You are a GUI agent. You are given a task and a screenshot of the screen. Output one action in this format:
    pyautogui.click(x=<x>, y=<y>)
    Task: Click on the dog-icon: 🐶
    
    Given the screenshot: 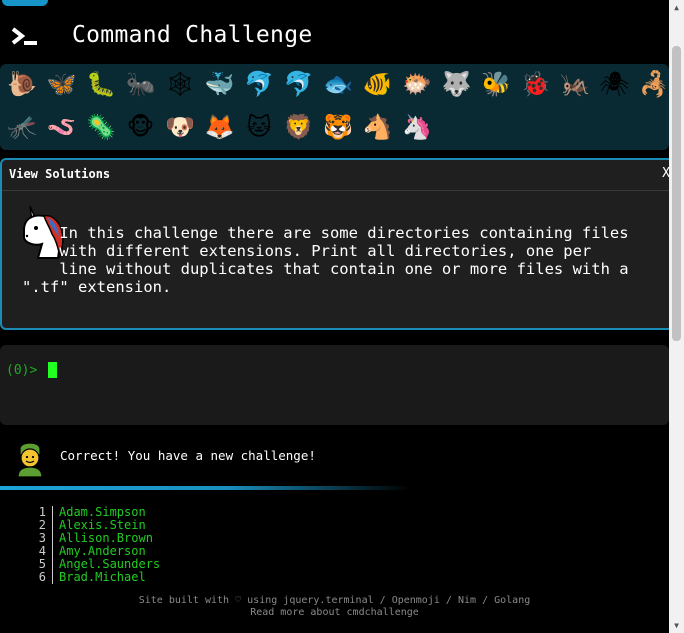 What is the action you would take?
    pyautogui.click(x=180, y=127)
    